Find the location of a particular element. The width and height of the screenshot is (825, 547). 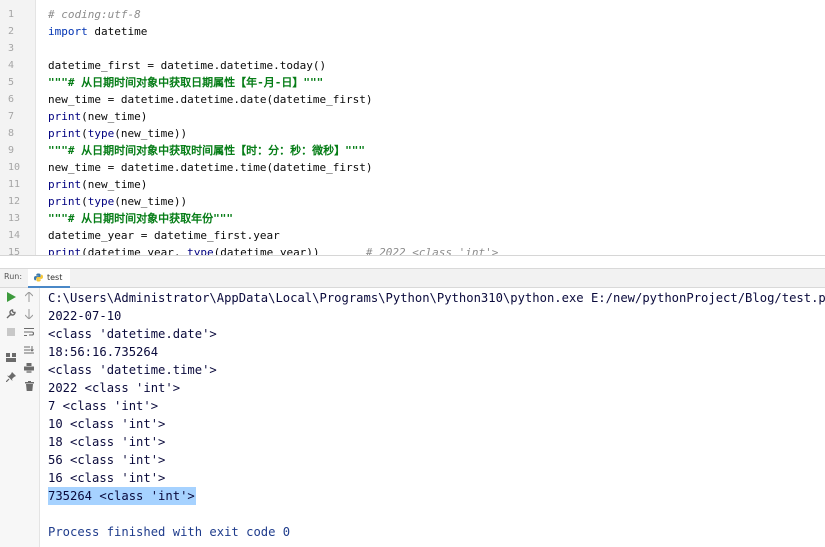

code-line: """# 从日期时间对象中获取日期属性【年-月-日】""" is located at coordinates (185, 82).